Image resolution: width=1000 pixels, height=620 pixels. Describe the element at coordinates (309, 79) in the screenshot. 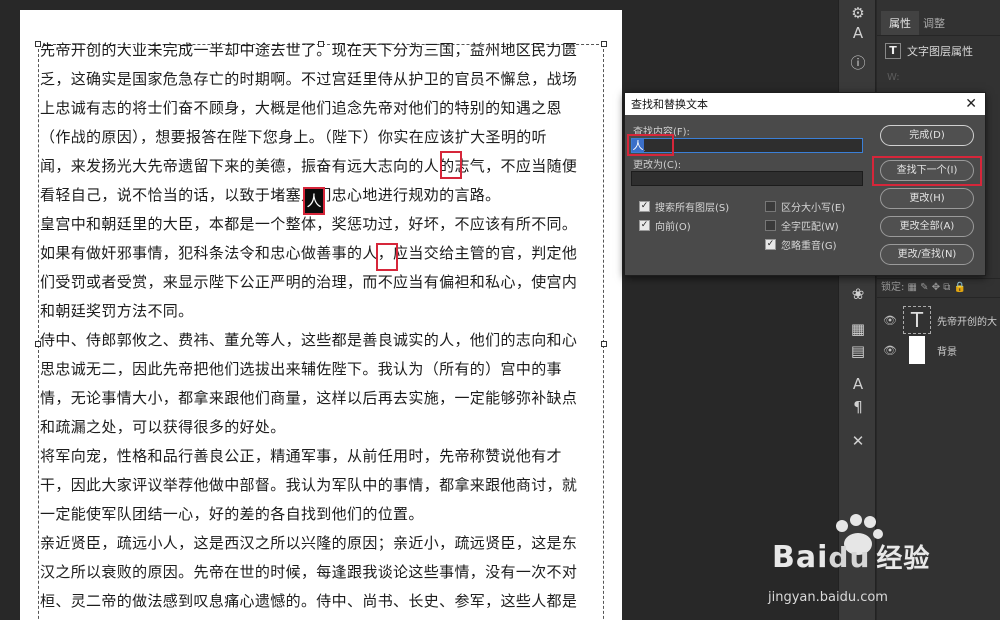

I see `doc-line: 乏，这确实是国家危急存亡的时期啊。不过宫廷里侍从护卫的官员不懈怠，战场` at that location.